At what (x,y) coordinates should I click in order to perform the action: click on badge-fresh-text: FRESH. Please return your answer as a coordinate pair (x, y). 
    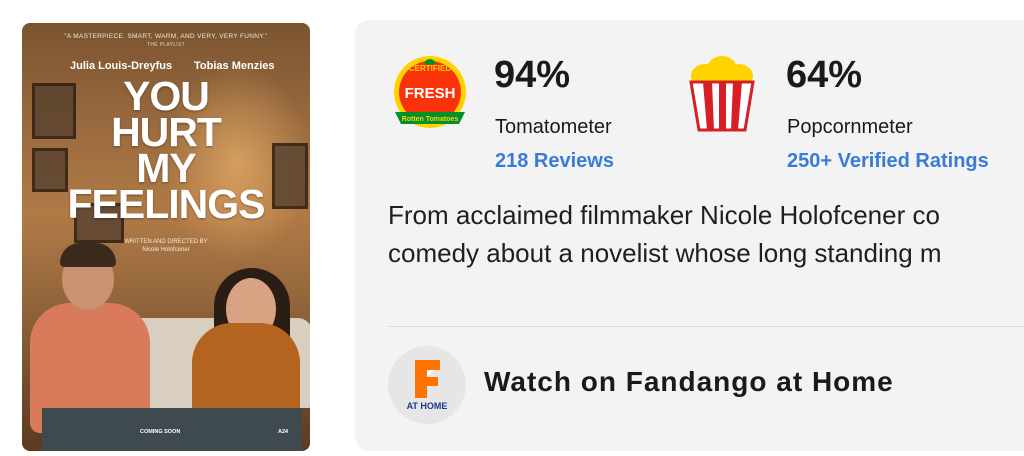
    Looking at the image, I should click on (430, 93).